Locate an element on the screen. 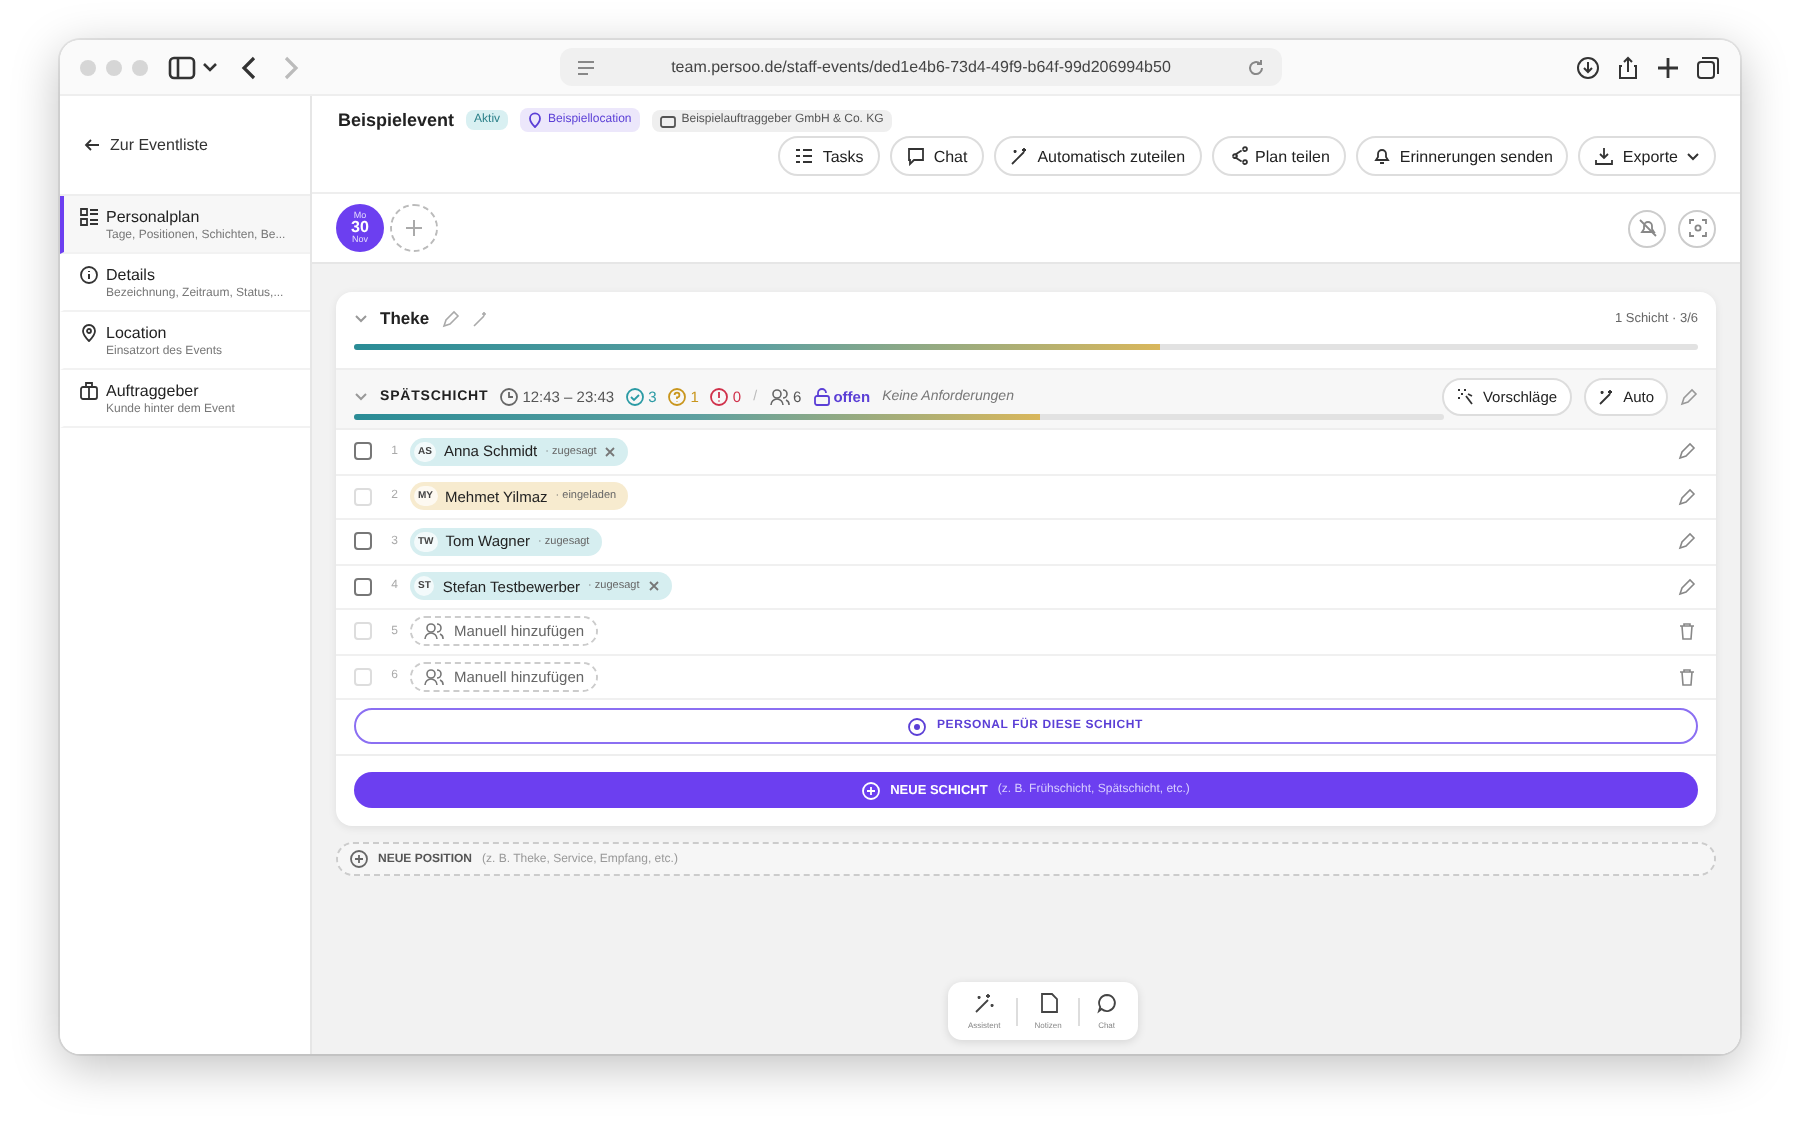  event-title: Beispielevent is located at coordinates (396, 120).